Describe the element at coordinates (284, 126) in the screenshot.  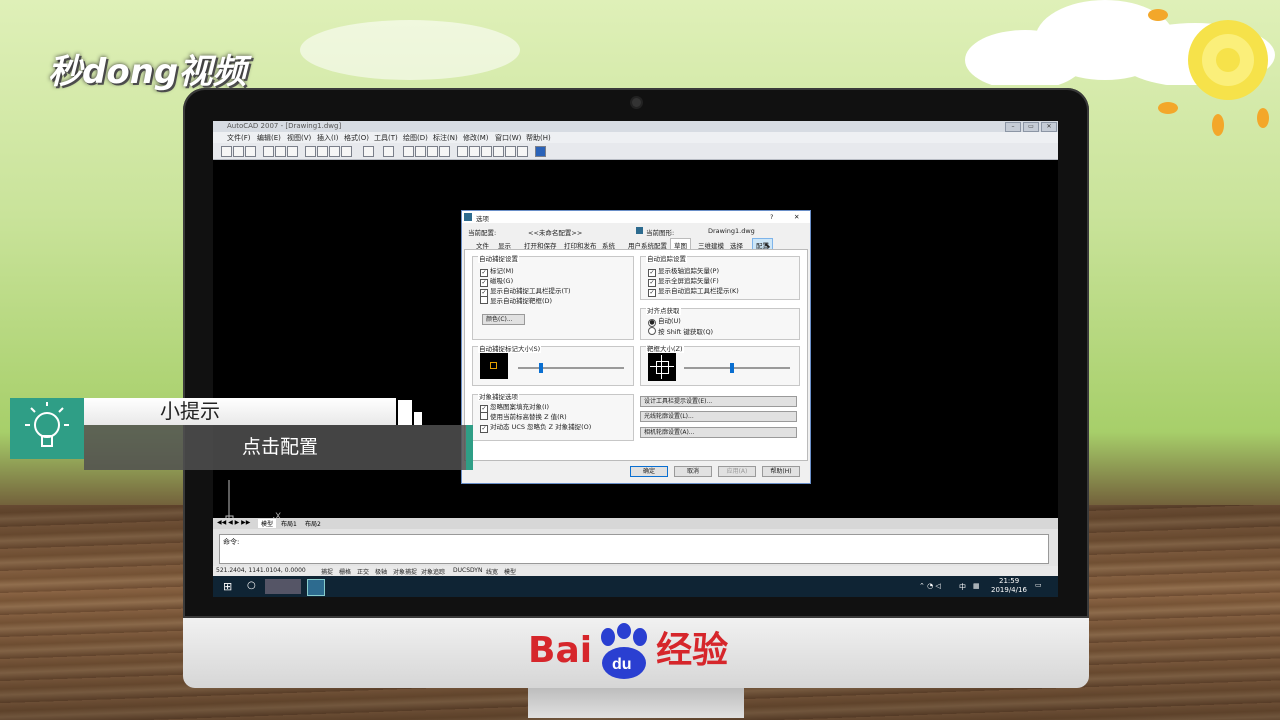
I see `window-title: AutoCAD 2007 - [Drawing1.dwg]` at that location.